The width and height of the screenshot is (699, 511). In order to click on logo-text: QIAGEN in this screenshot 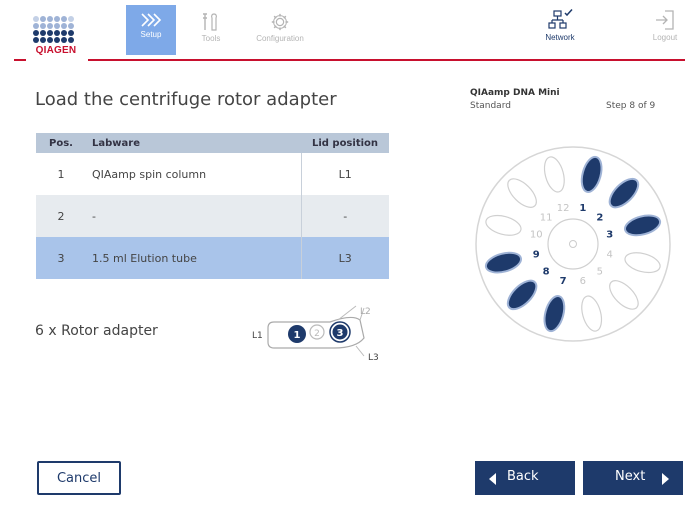, I will do `click(56, 50)`.